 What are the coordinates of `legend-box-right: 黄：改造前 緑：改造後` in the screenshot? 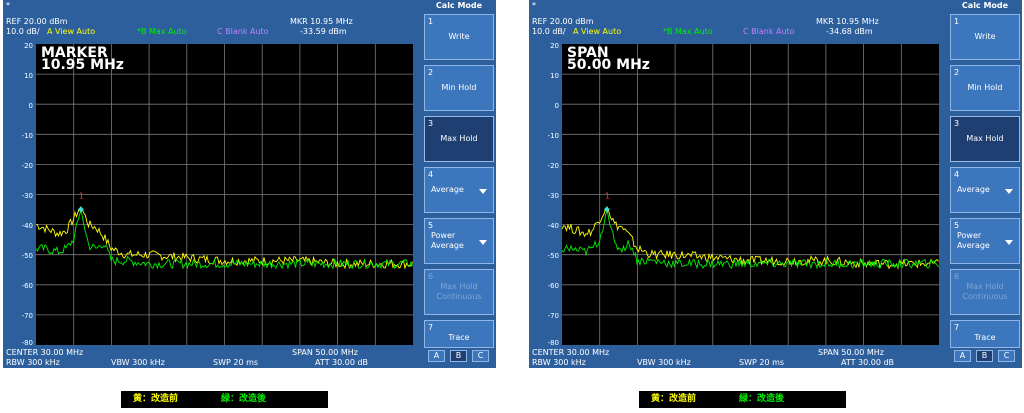 It's located at (742, 399).